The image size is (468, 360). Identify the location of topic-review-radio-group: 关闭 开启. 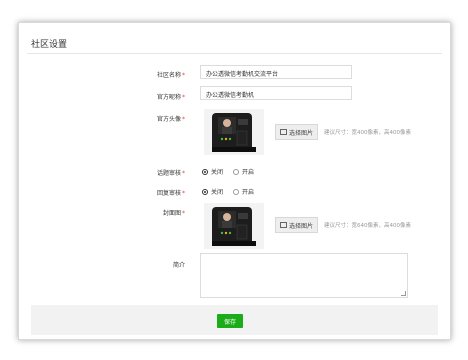
(233, 171).